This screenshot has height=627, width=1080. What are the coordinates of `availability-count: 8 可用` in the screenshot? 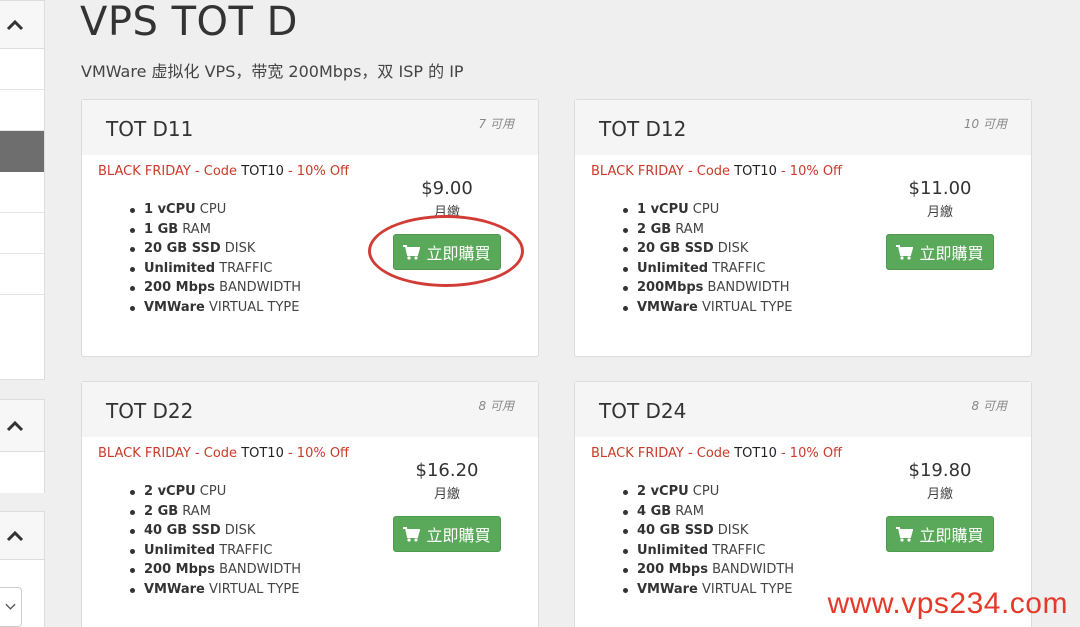 It's located at (496, 406).